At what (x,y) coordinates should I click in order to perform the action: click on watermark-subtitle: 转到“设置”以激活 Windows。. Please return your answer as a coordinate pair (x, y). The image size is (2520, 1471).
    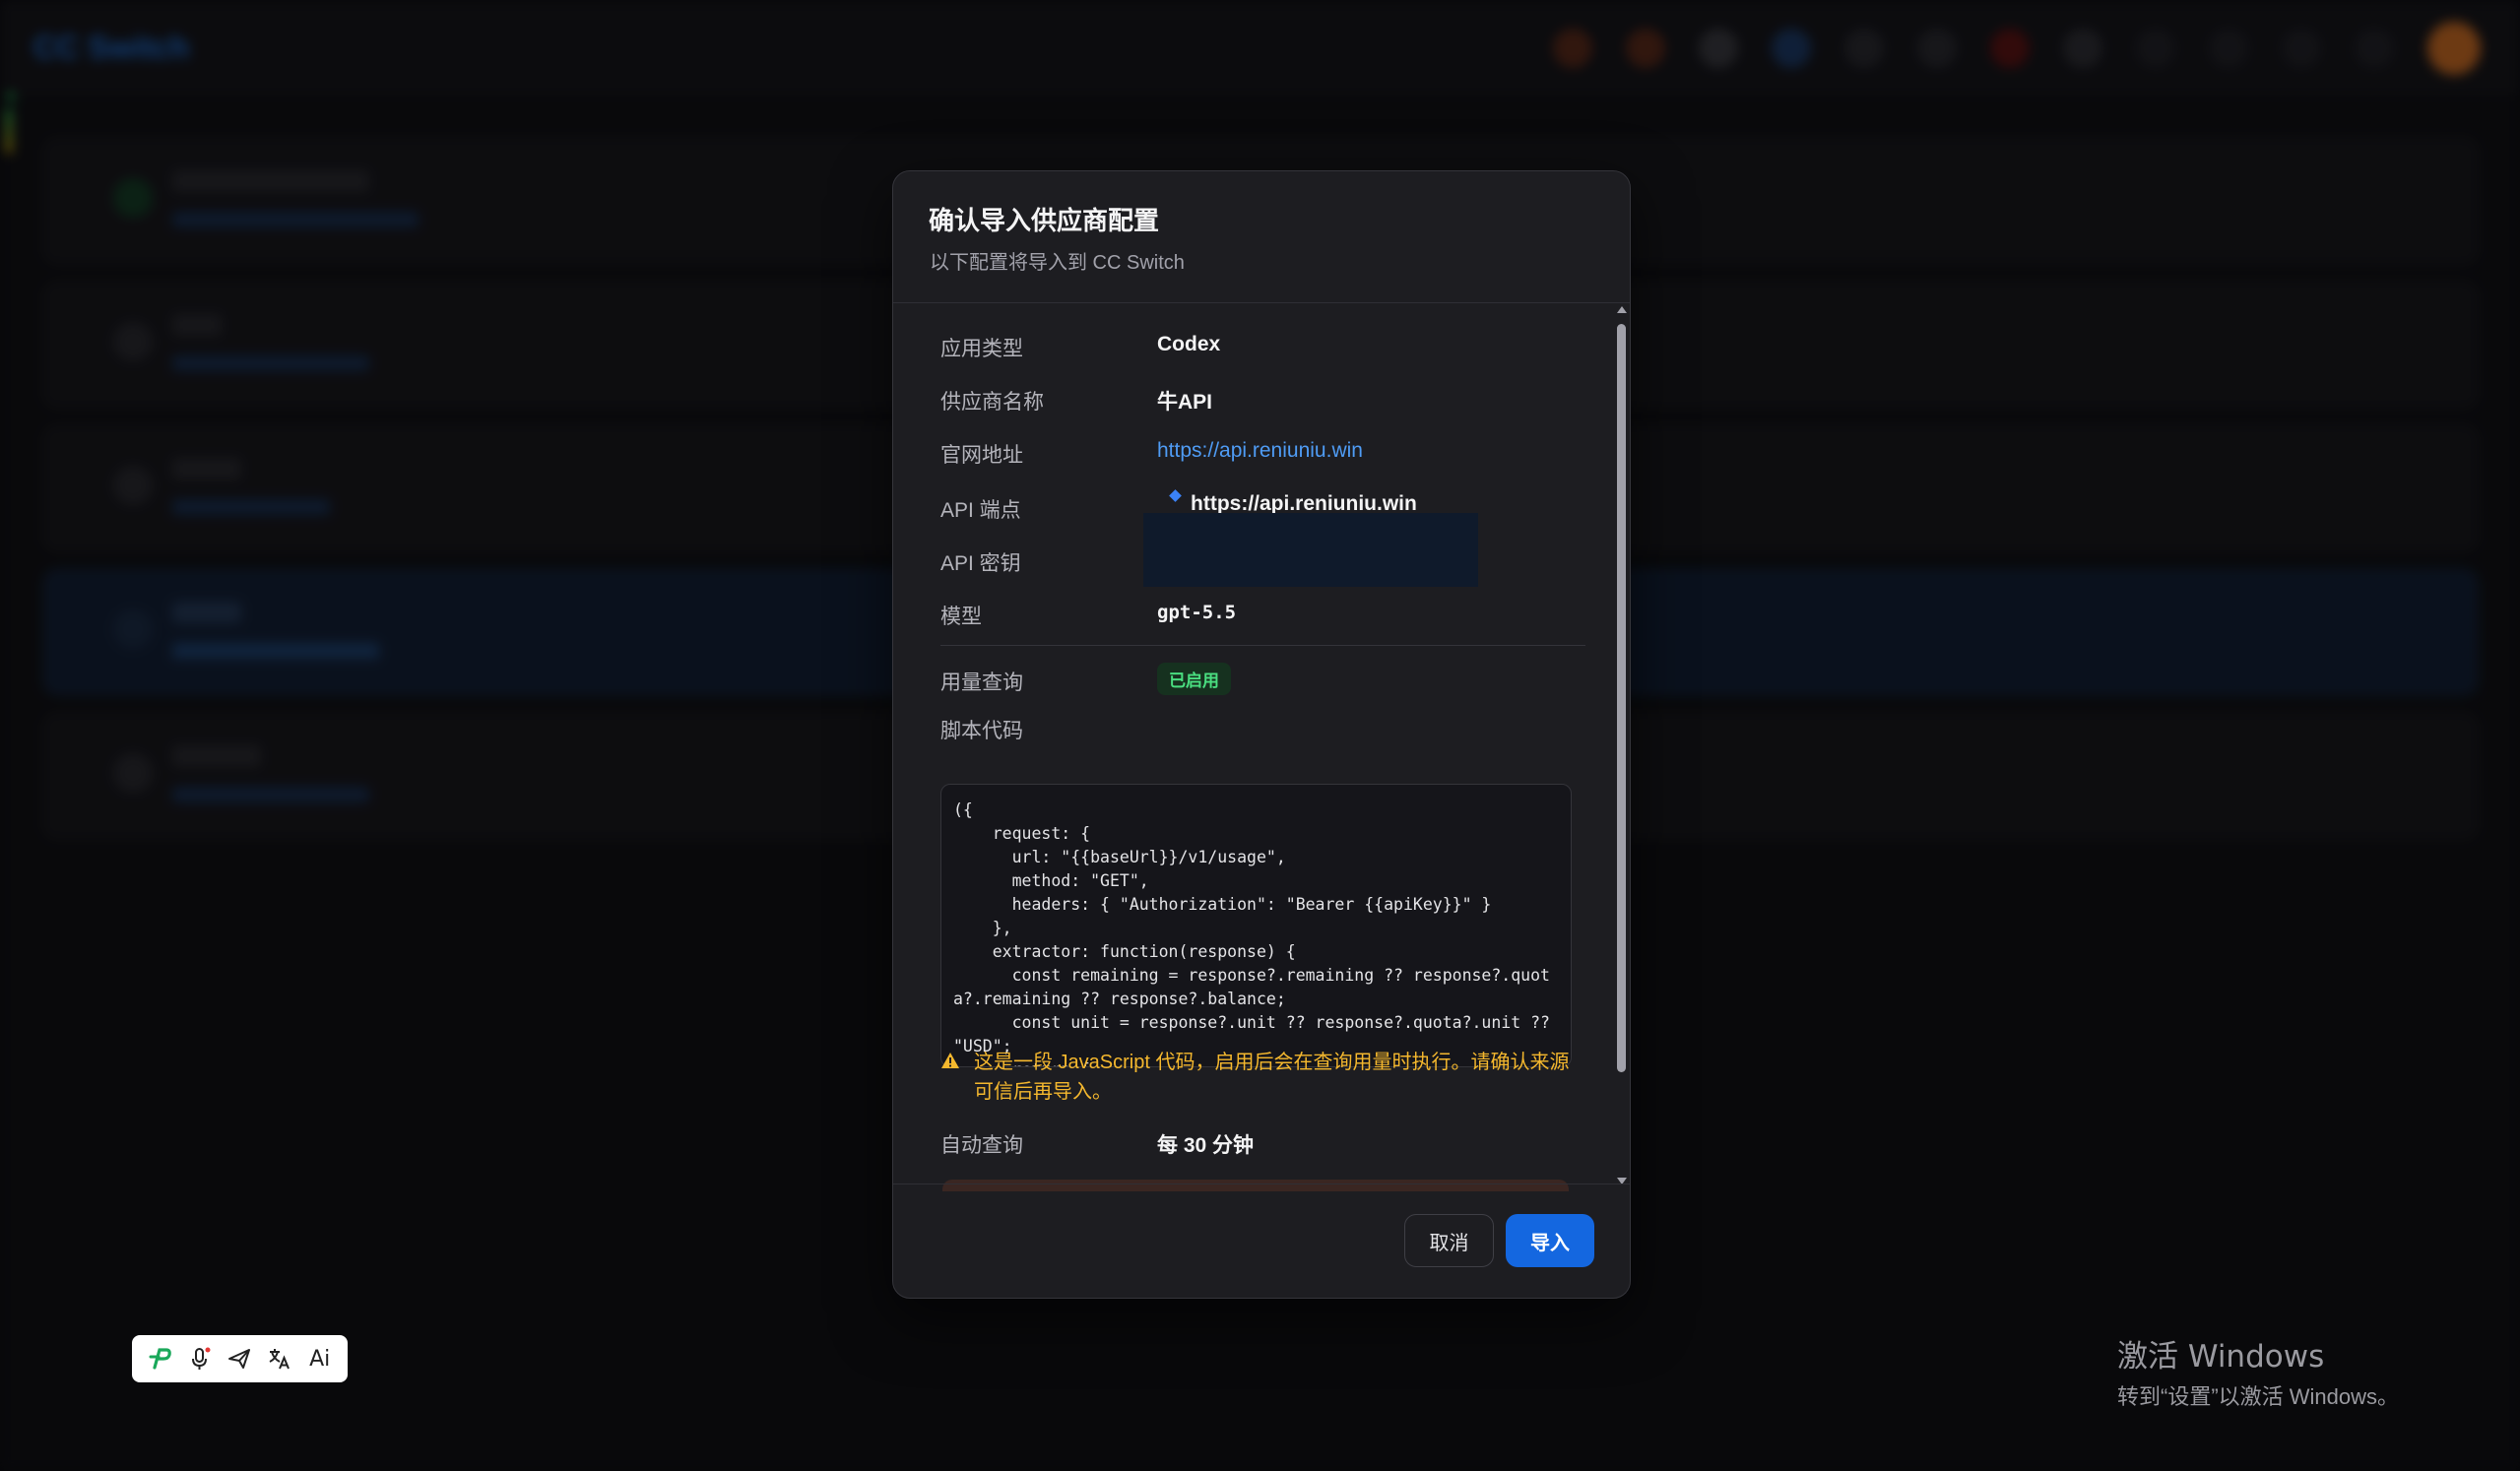
    Looking at the image, I should click on (2258, 1396).